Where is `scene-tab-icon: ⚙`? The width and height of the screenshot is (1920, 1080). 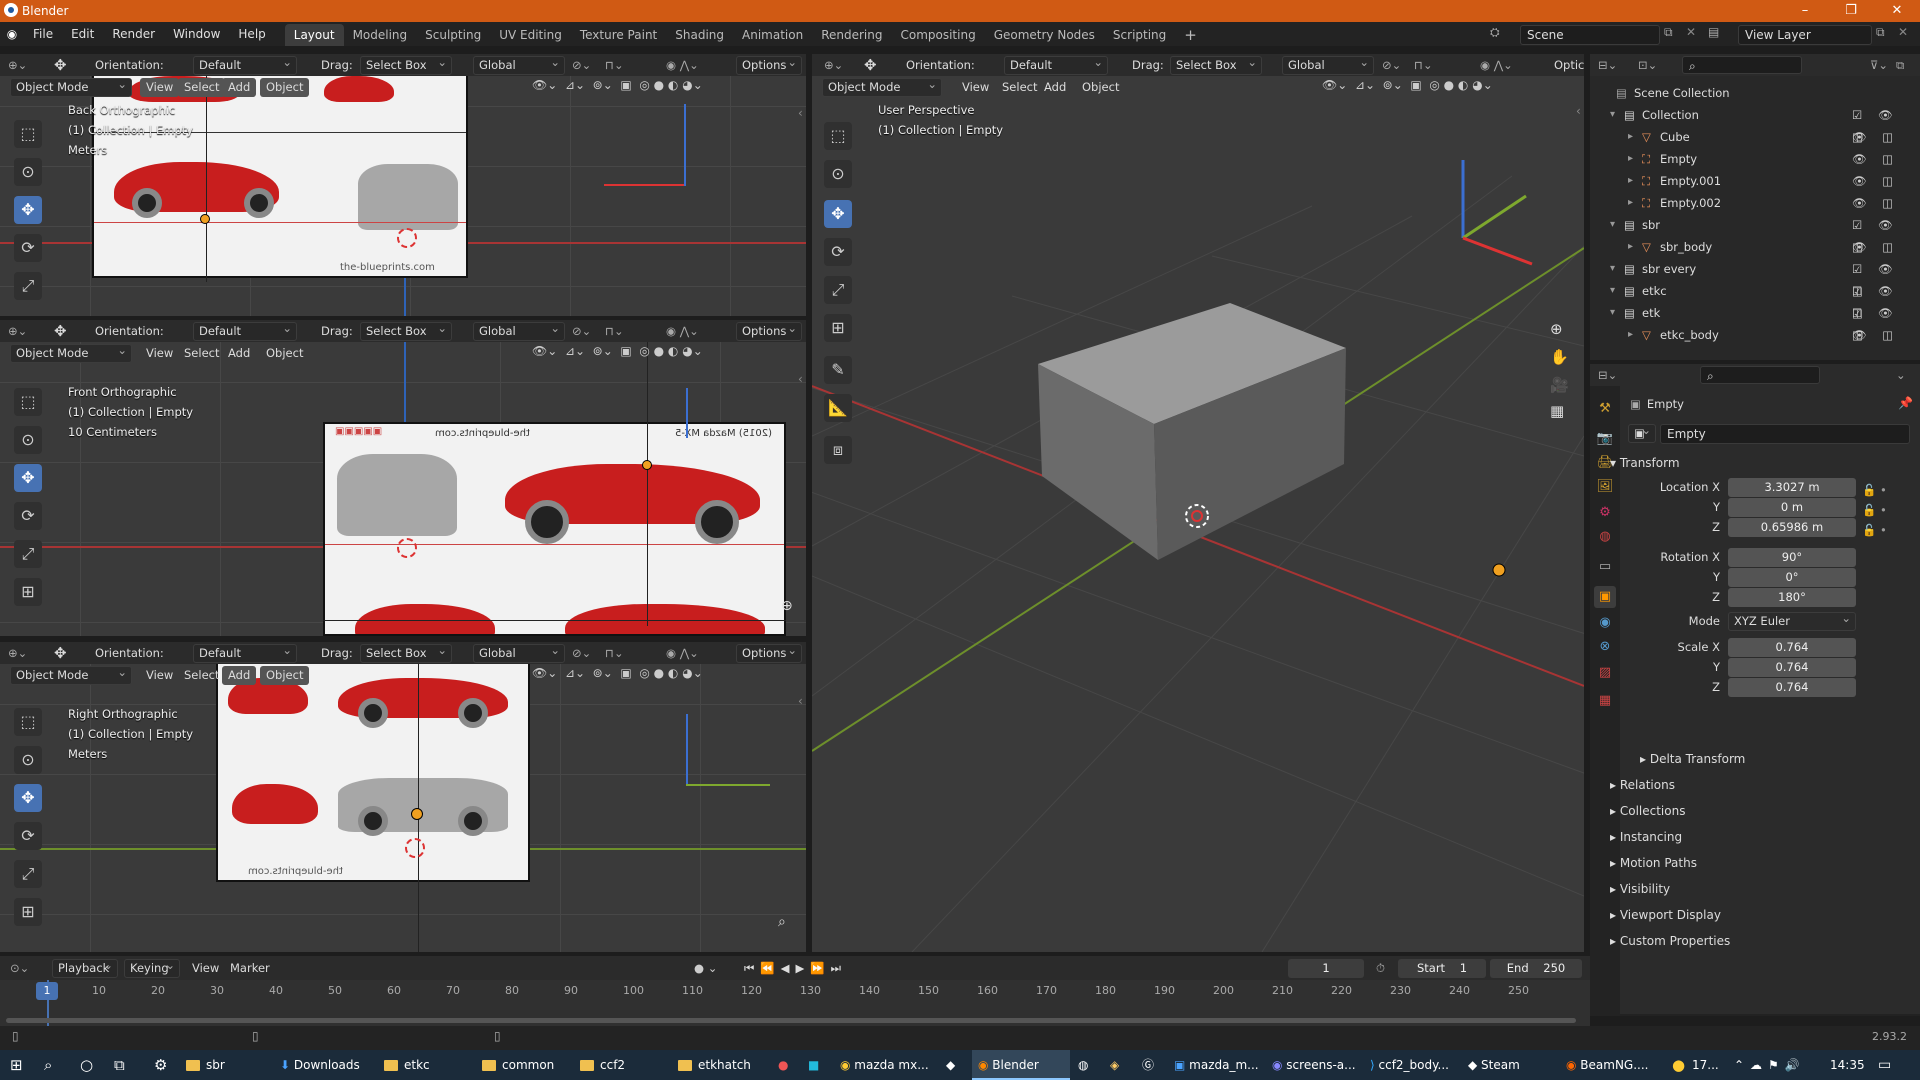 scene-tab-icon: ⚙ is located at coordinates (1605, 513).